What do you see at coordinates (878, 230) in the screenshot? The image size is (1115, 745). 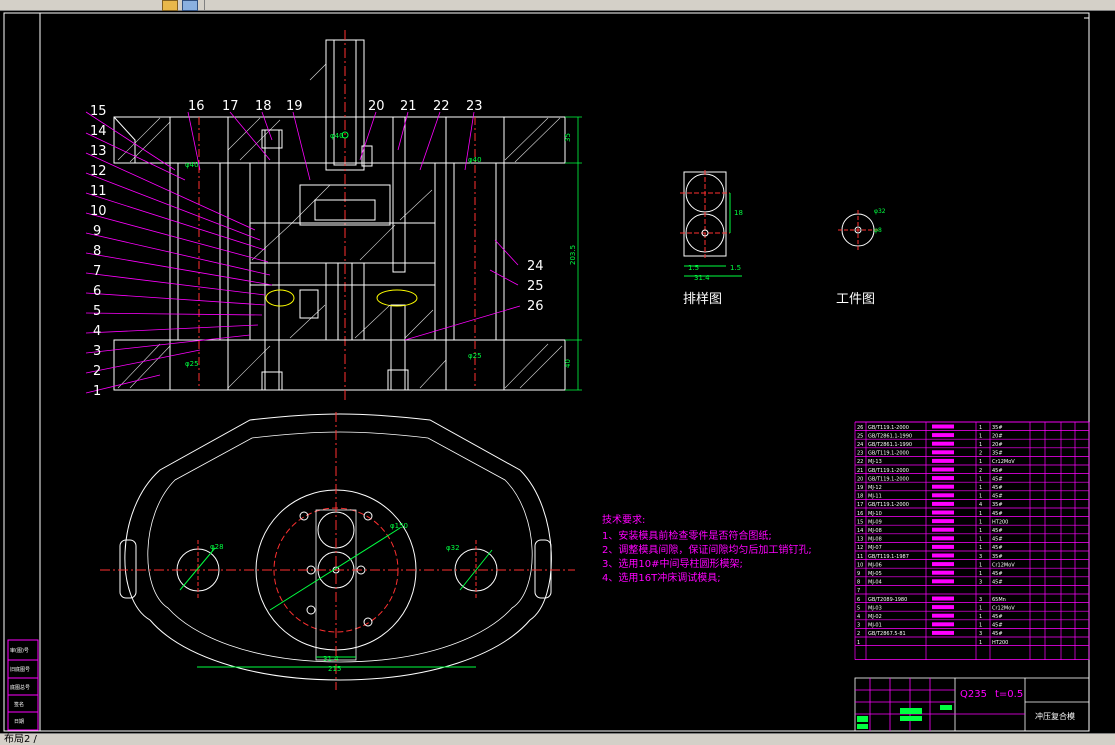 I see `svg-text: φ8` at bounding box center [878, 230].